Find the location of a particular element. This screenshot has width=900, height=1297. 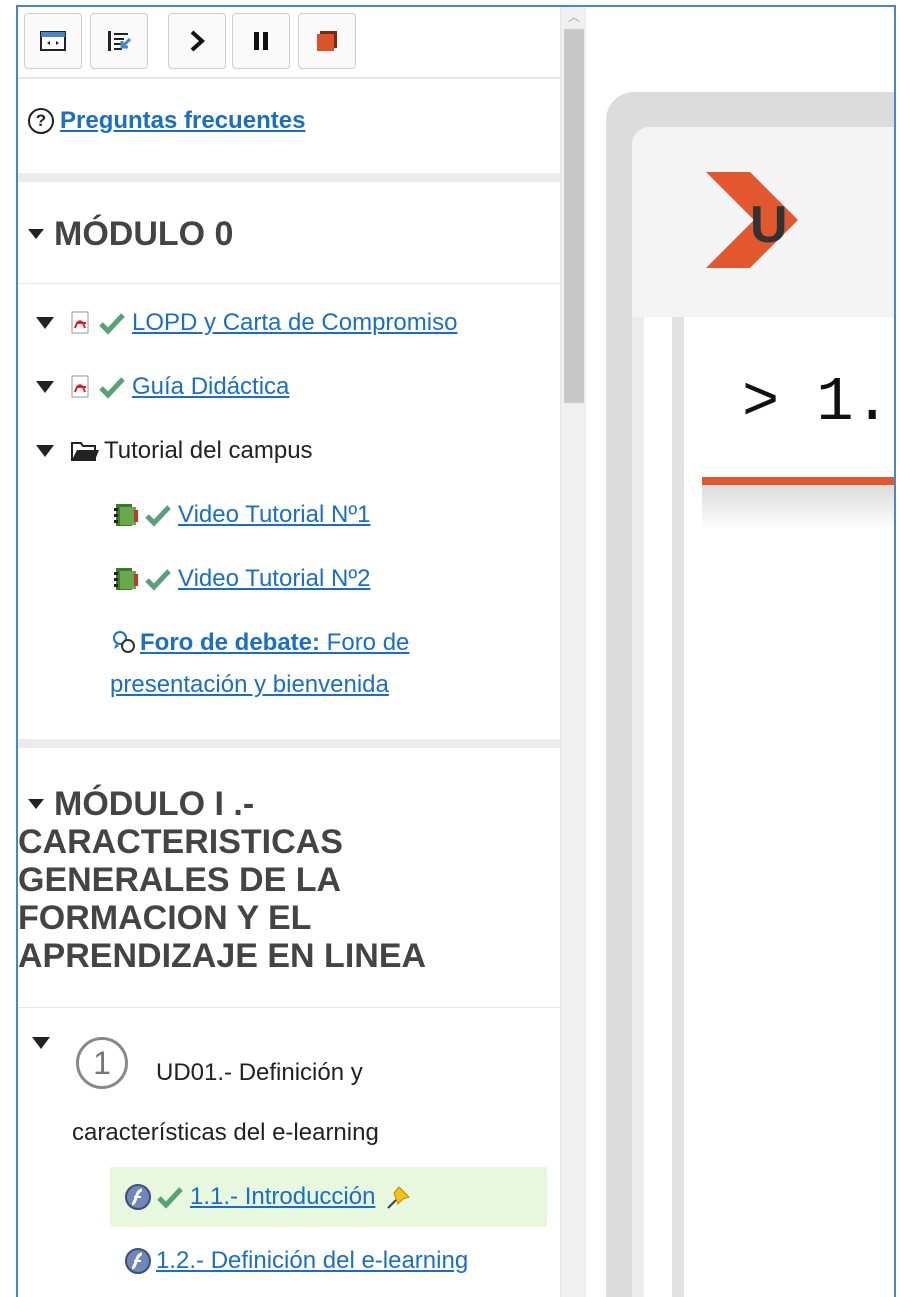

unit-number-badge: 1 is located at coordinates (102, 1063).